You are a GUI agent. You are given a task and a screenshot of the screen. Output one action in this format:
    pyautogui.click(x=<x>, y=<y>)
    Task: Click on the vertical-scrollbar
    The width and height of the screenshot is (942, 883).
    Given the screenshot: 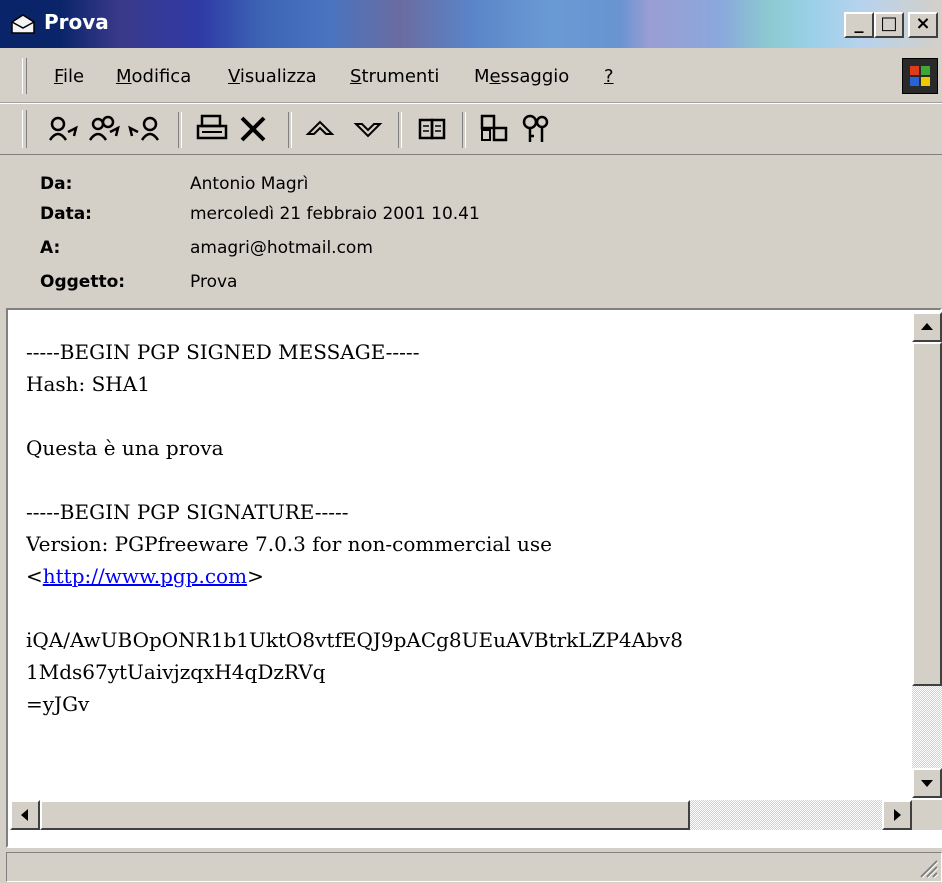 What is the action you would take?
    pyautogui.click(x=927, y=555)
    